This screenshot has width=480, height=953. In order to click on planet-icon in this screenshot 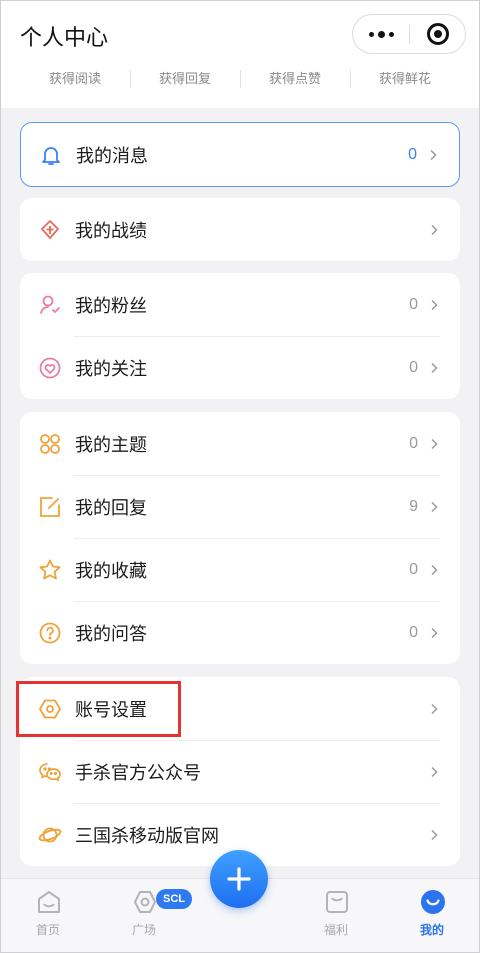, I will do `click(50, 834)`.